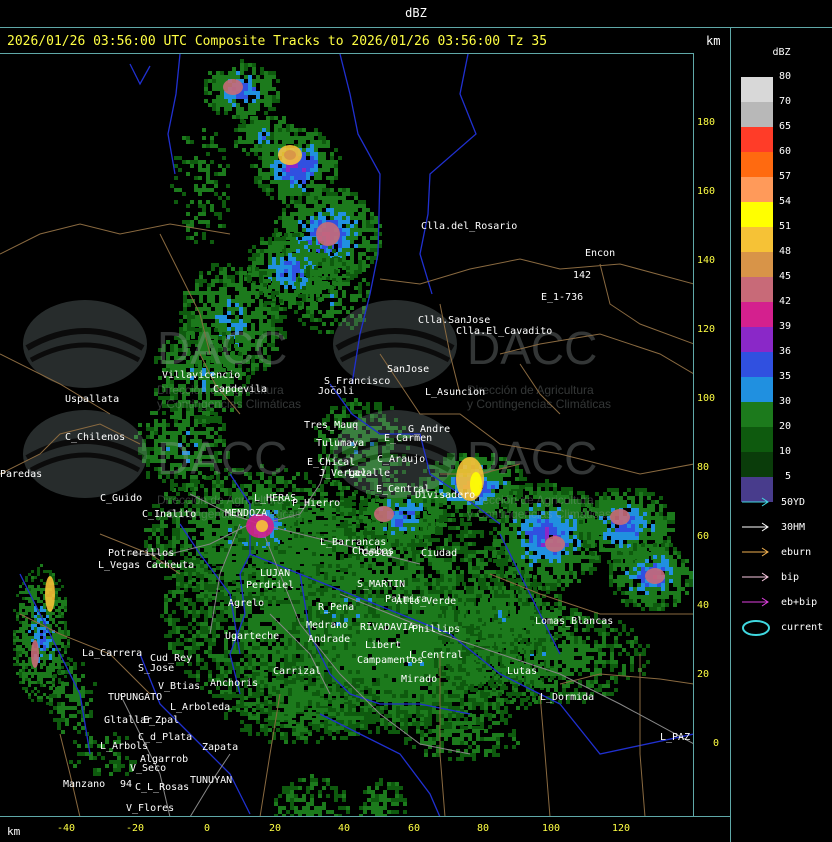 The image size is (832, 842). I want to click on place-label: Paredas, so click(21, 474).